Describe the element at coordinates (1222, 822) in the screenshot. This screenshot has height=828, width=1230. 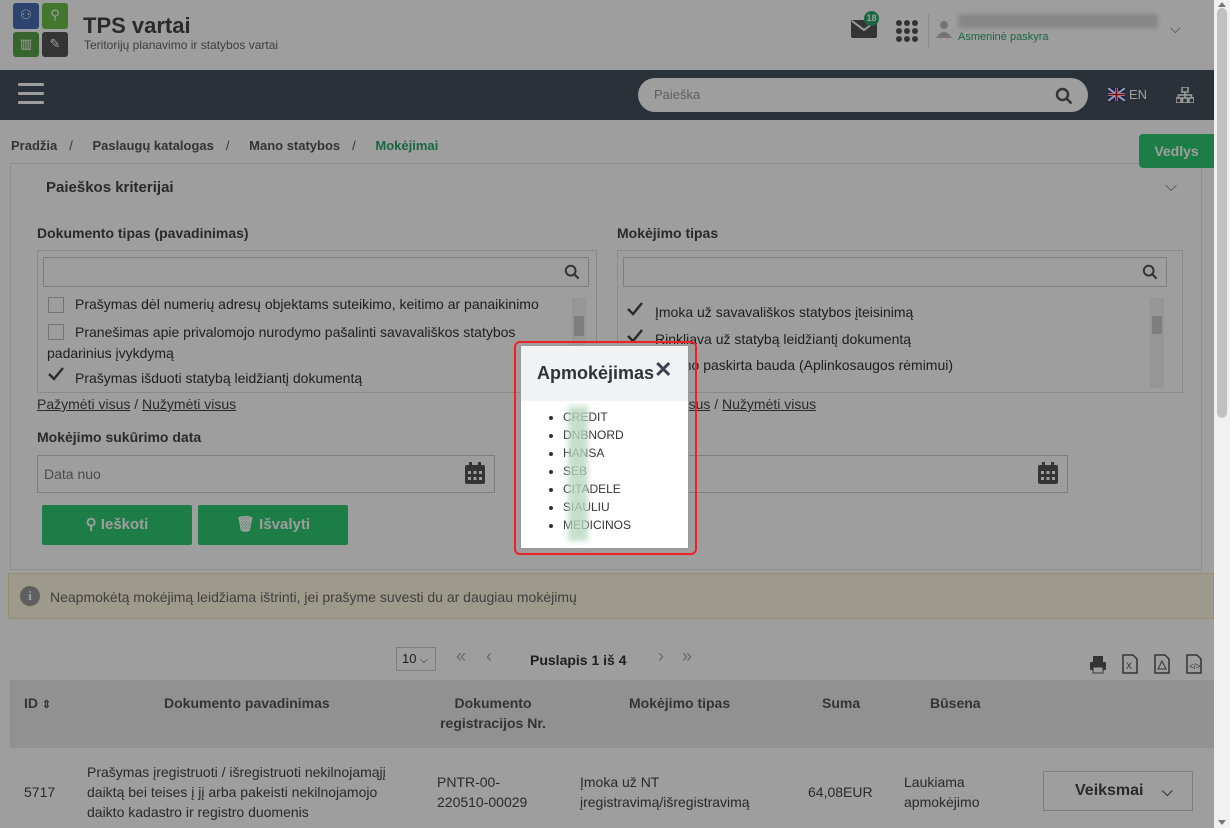
I see `scroll-down-icon` at that location.